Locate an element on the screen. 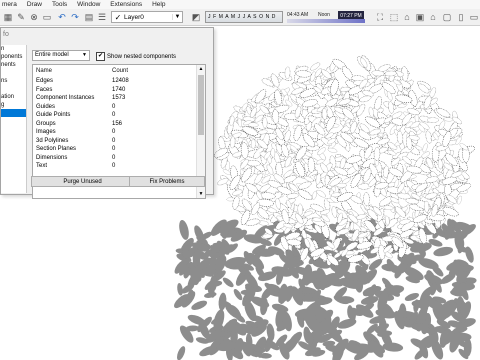  tree-item: nents is located at coordinates (13, 65).